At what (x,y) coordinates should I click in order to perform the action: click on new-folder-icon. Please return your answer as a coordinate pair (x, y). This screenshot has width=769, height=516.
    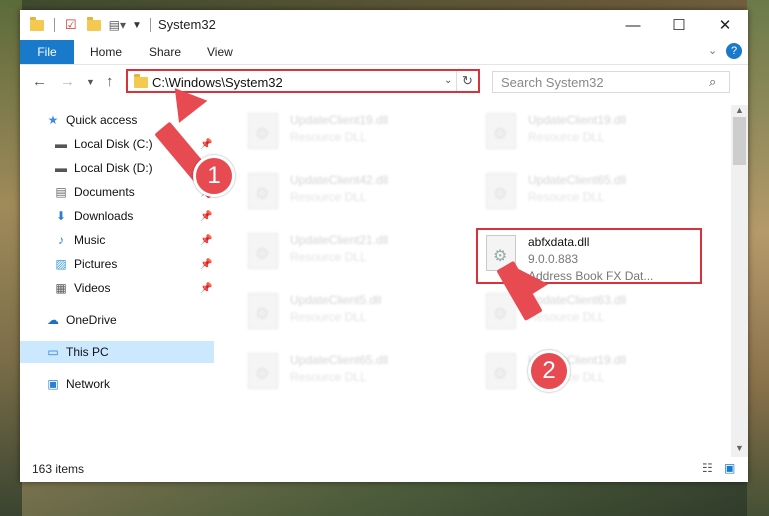
    Looking at the image, I should click on (93, 23).